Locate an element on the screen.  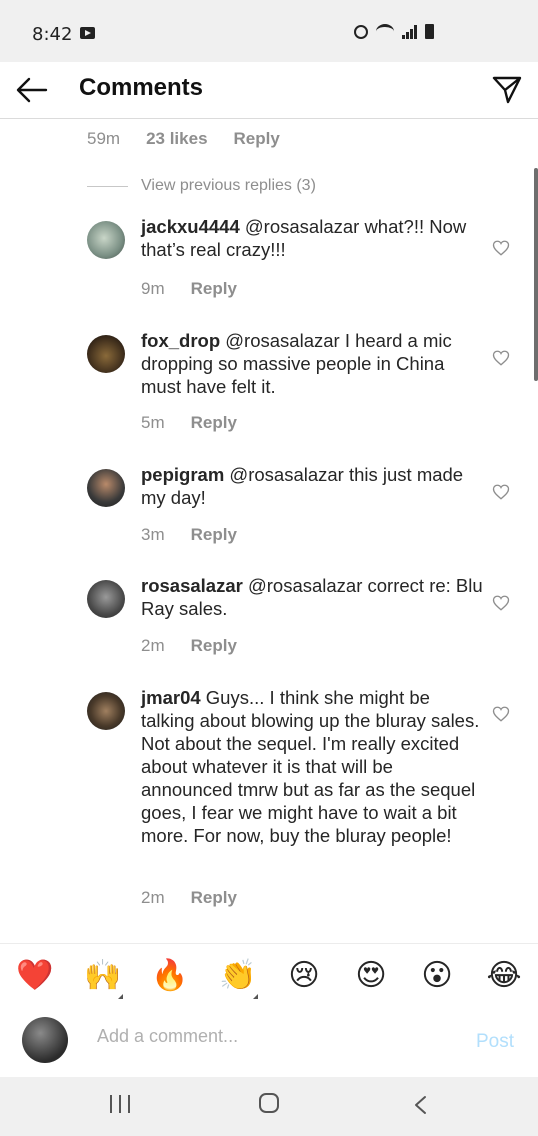
media-playing-icon is located at coordinates (87, 33).